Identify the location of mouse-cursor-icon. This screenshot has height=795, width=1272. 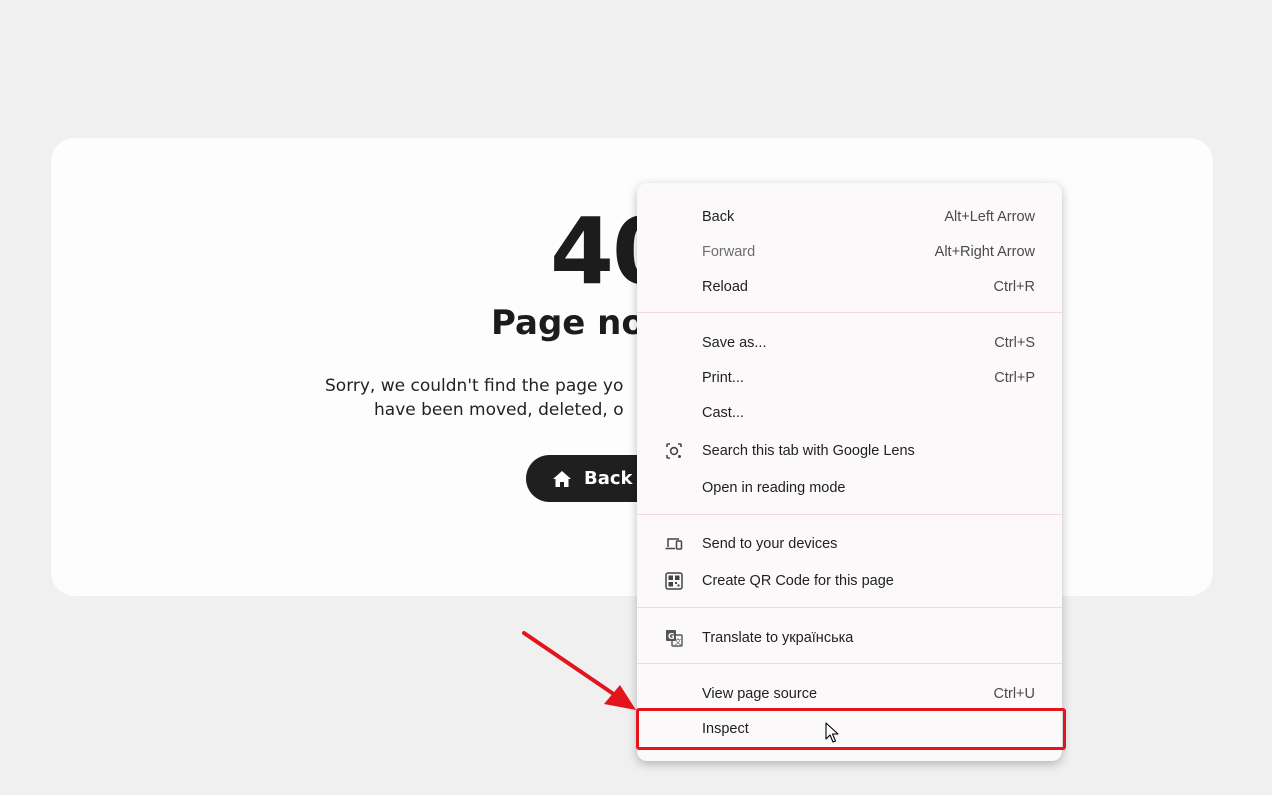
(832, 732).